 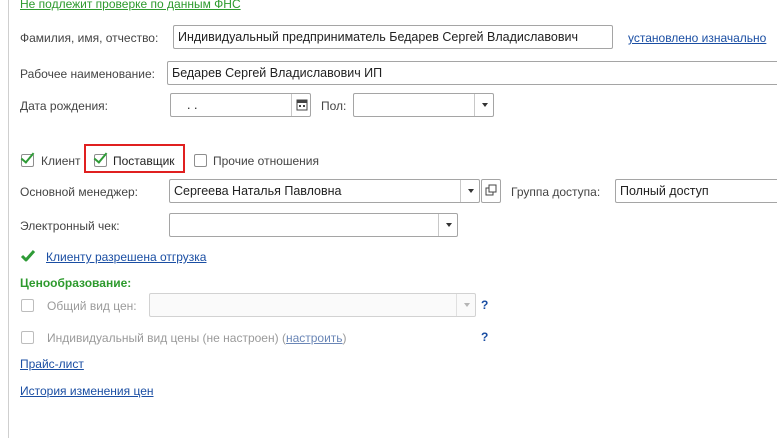 I want to click on calendar-icon, so click(x=302, y=105).